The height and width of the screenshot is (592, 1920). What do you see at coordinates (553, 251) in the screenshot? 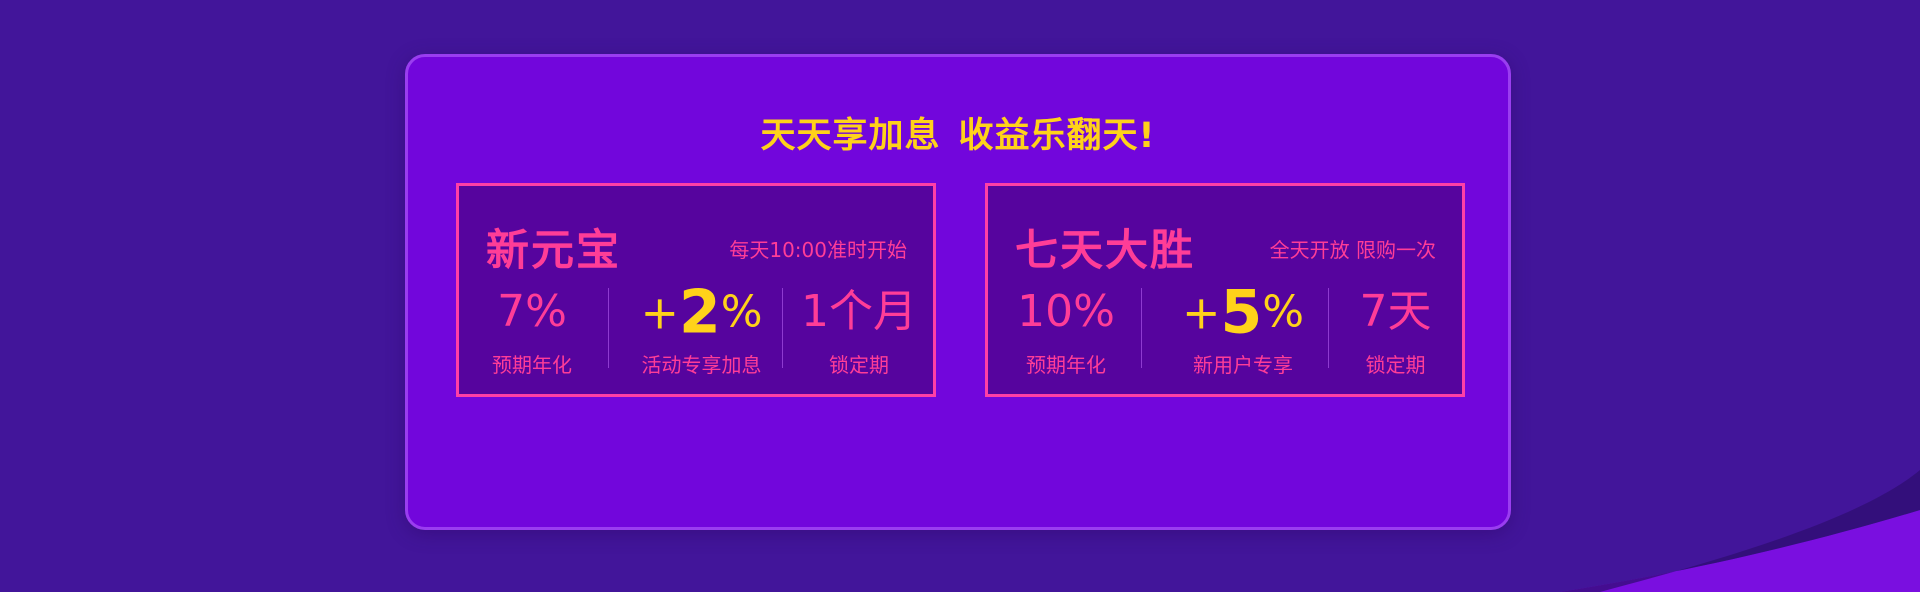
I see `product-title: 新元宝` at bounding box center [553, 251].